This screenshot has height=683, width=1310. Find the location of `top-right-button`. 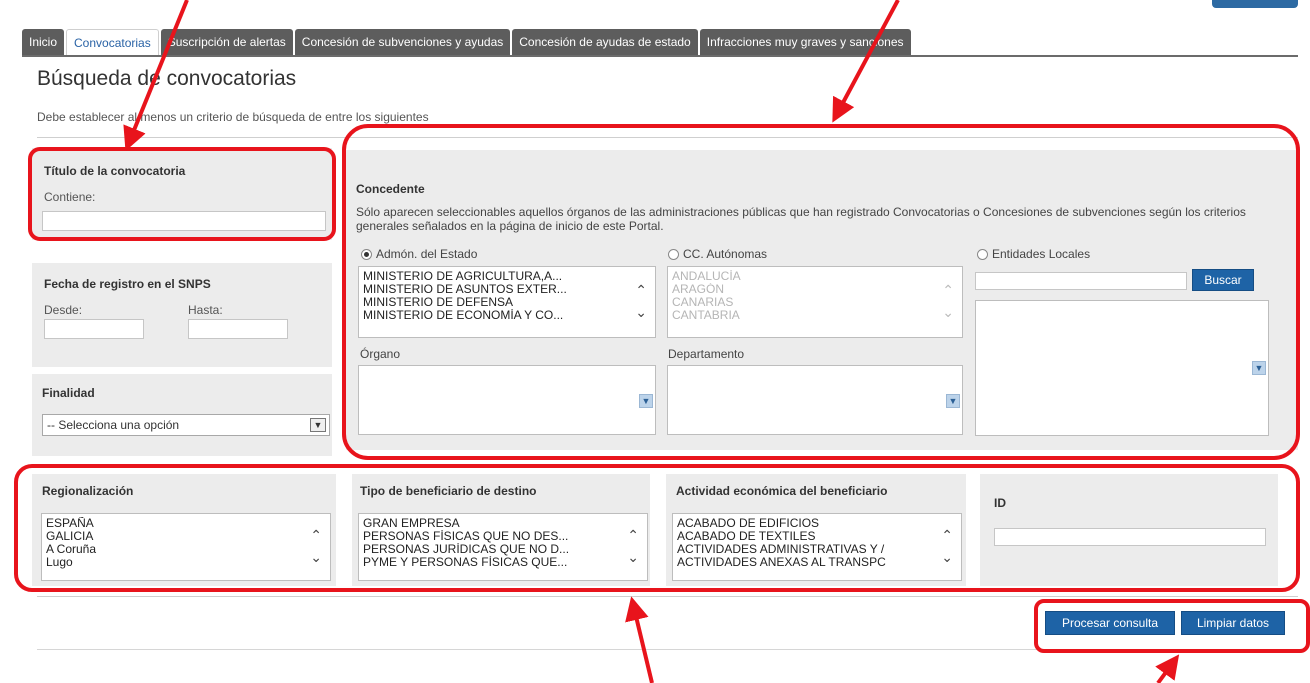

top-right-button is located at coordinates (1255, 4).